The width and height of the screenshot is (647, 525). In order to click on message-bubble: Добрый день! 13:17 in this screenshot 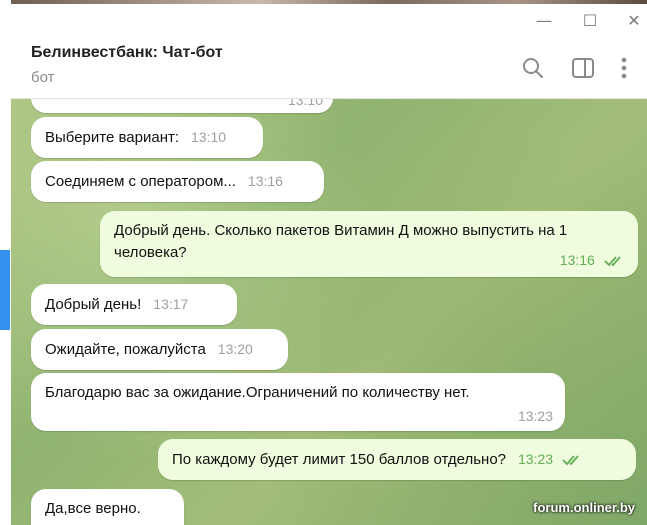, I will do `click(134, 304)`.